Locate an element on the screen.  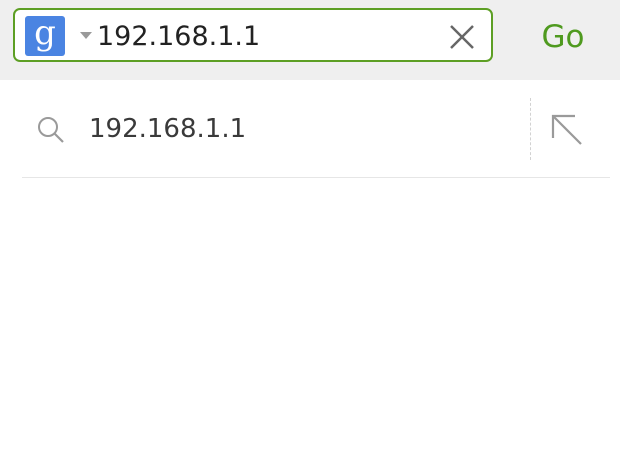
arrow-up-left-icon is located at coordinates (567, 130).